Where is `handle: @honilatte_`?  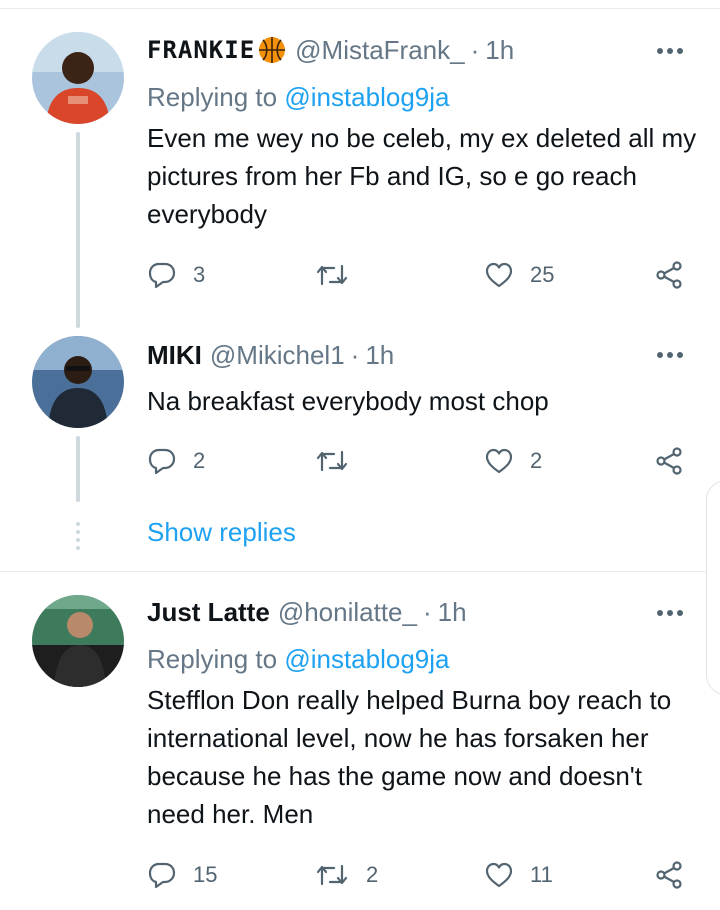 handle: @honilatte_ is located at coordinates (347, 612).